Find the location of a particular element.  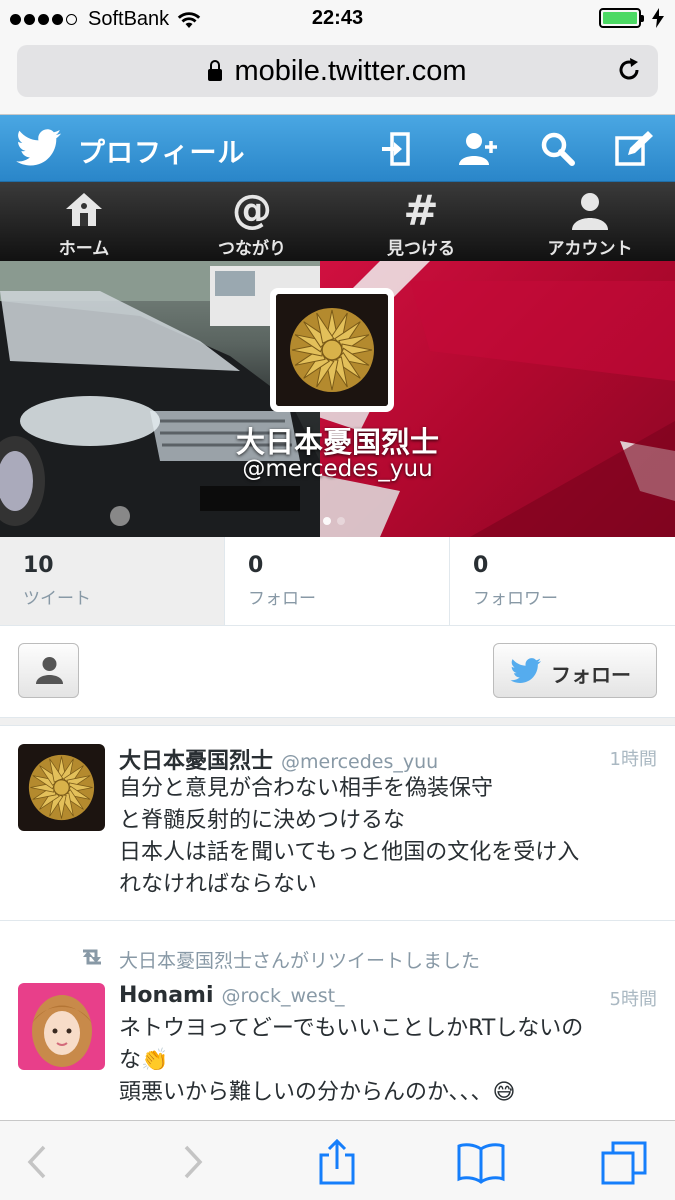

forward-arrow-icon is located at coordinates (191, 1162).